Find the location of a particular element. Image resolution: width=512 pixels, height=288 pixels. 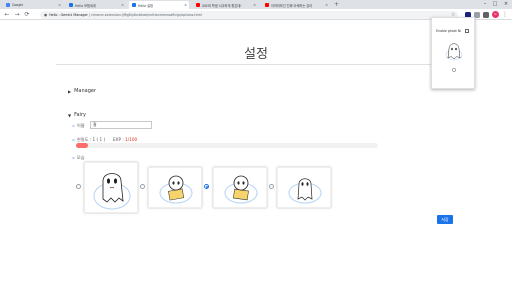

save-button: 저장 is located at coordinates (445, 219).